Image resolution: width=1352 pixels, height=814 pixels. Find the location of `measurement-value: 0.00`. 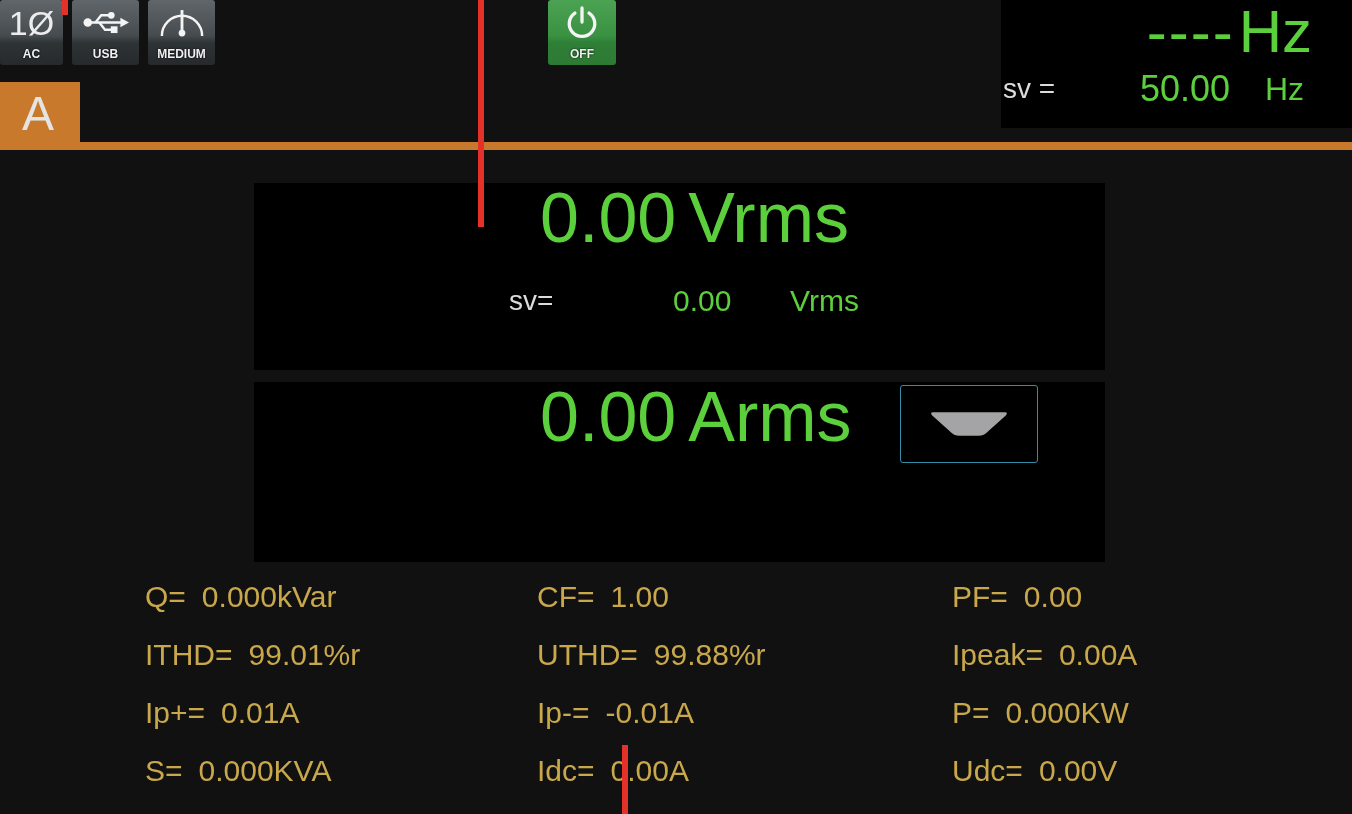

measurement-value: 0.00 is located at coordinates (1053, 597).